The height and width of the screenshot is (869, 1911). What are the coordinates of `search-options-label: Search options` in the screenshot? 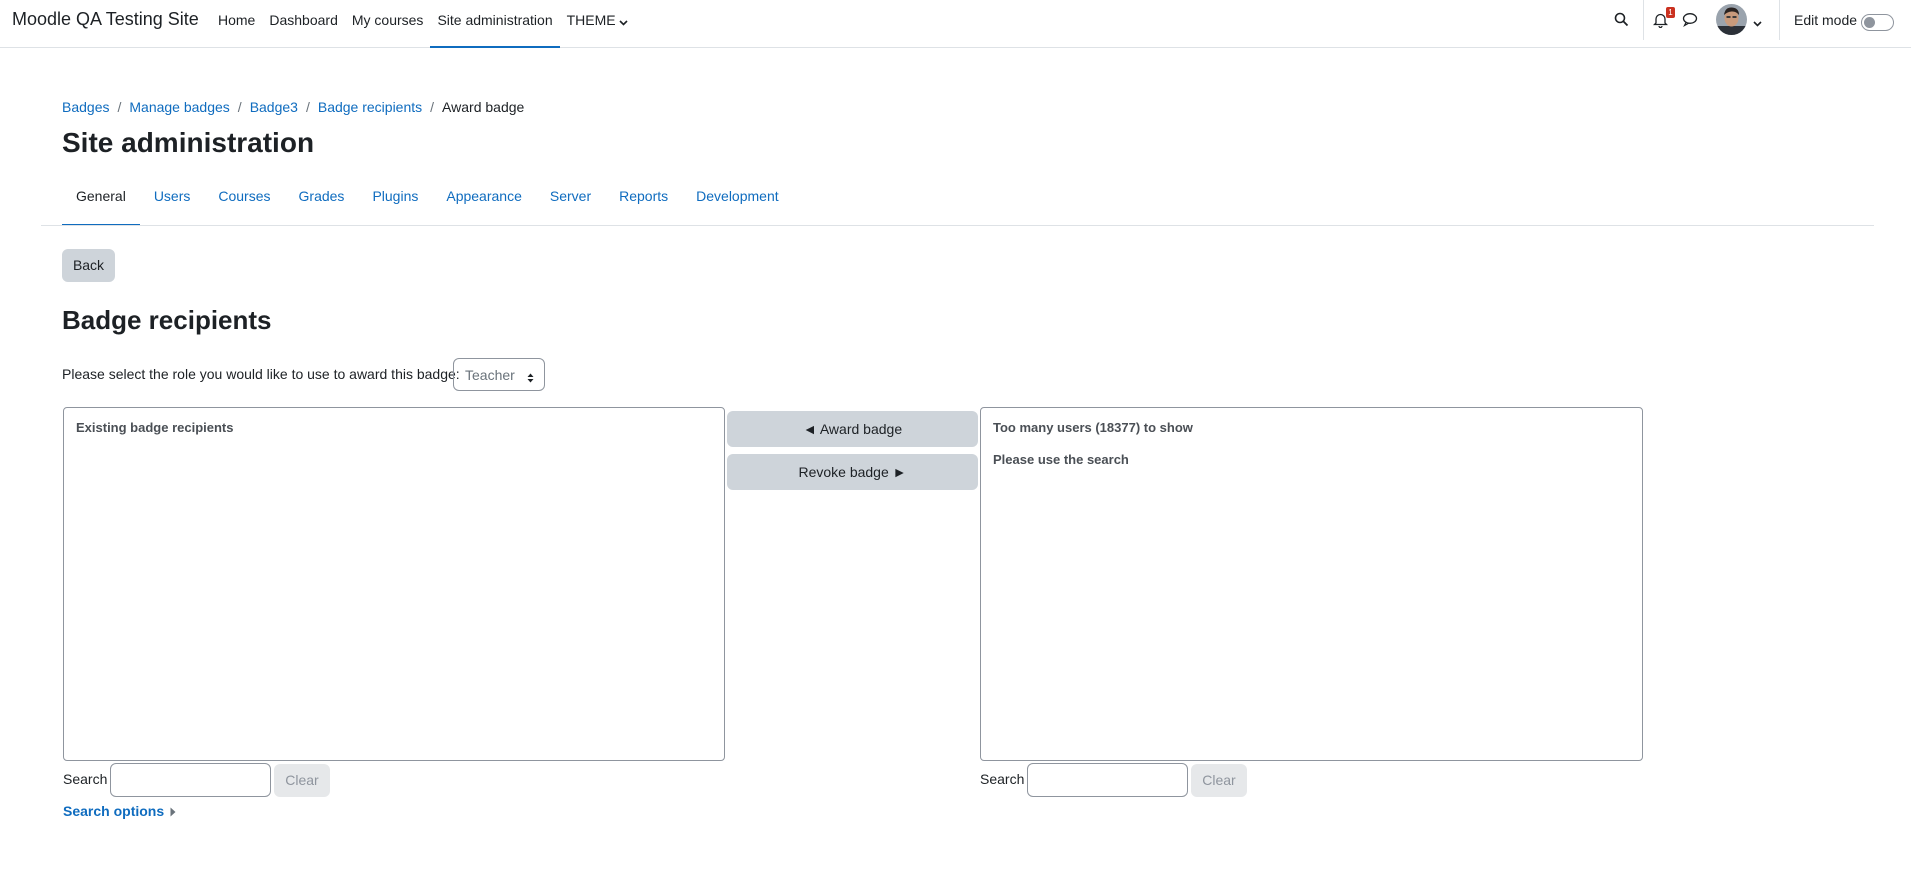 It's located at (114, 811).